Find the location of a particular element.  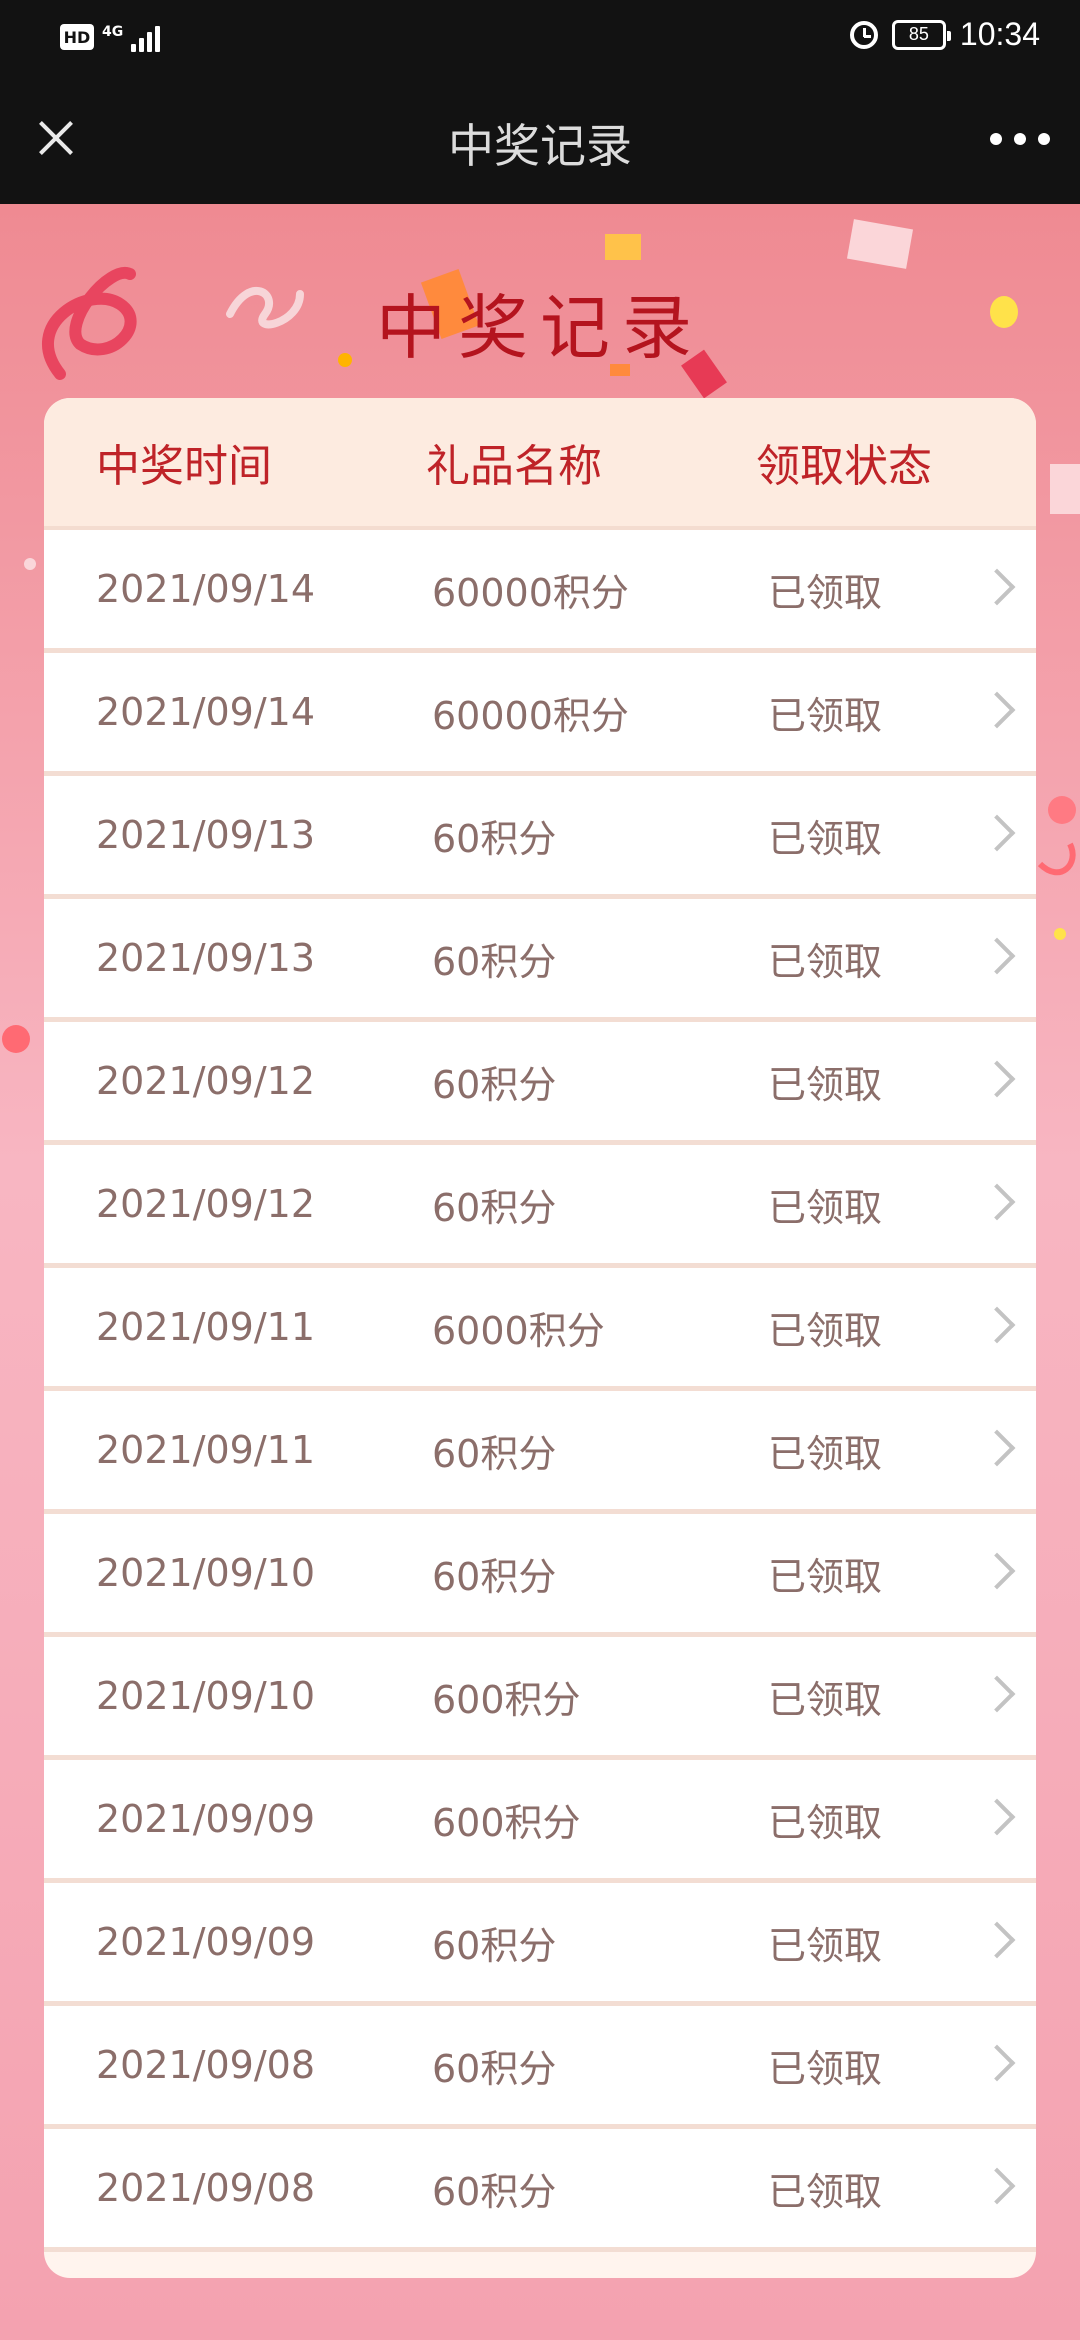

table-row: 2021/09/11 6000积分 已领取 is located at coordinates (540, 1329).